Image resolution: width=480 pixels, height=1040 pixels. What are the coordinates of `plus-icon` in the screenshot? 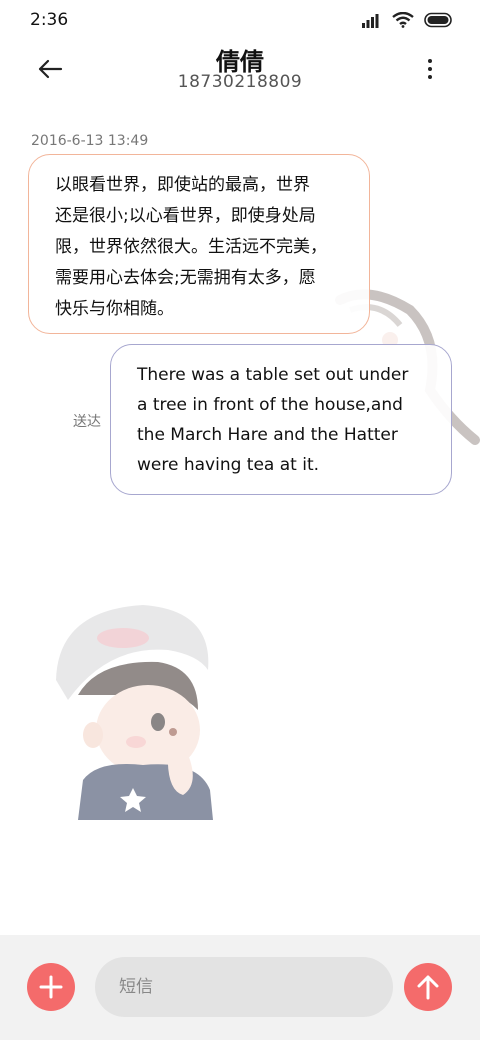 It's located at (51, 987).